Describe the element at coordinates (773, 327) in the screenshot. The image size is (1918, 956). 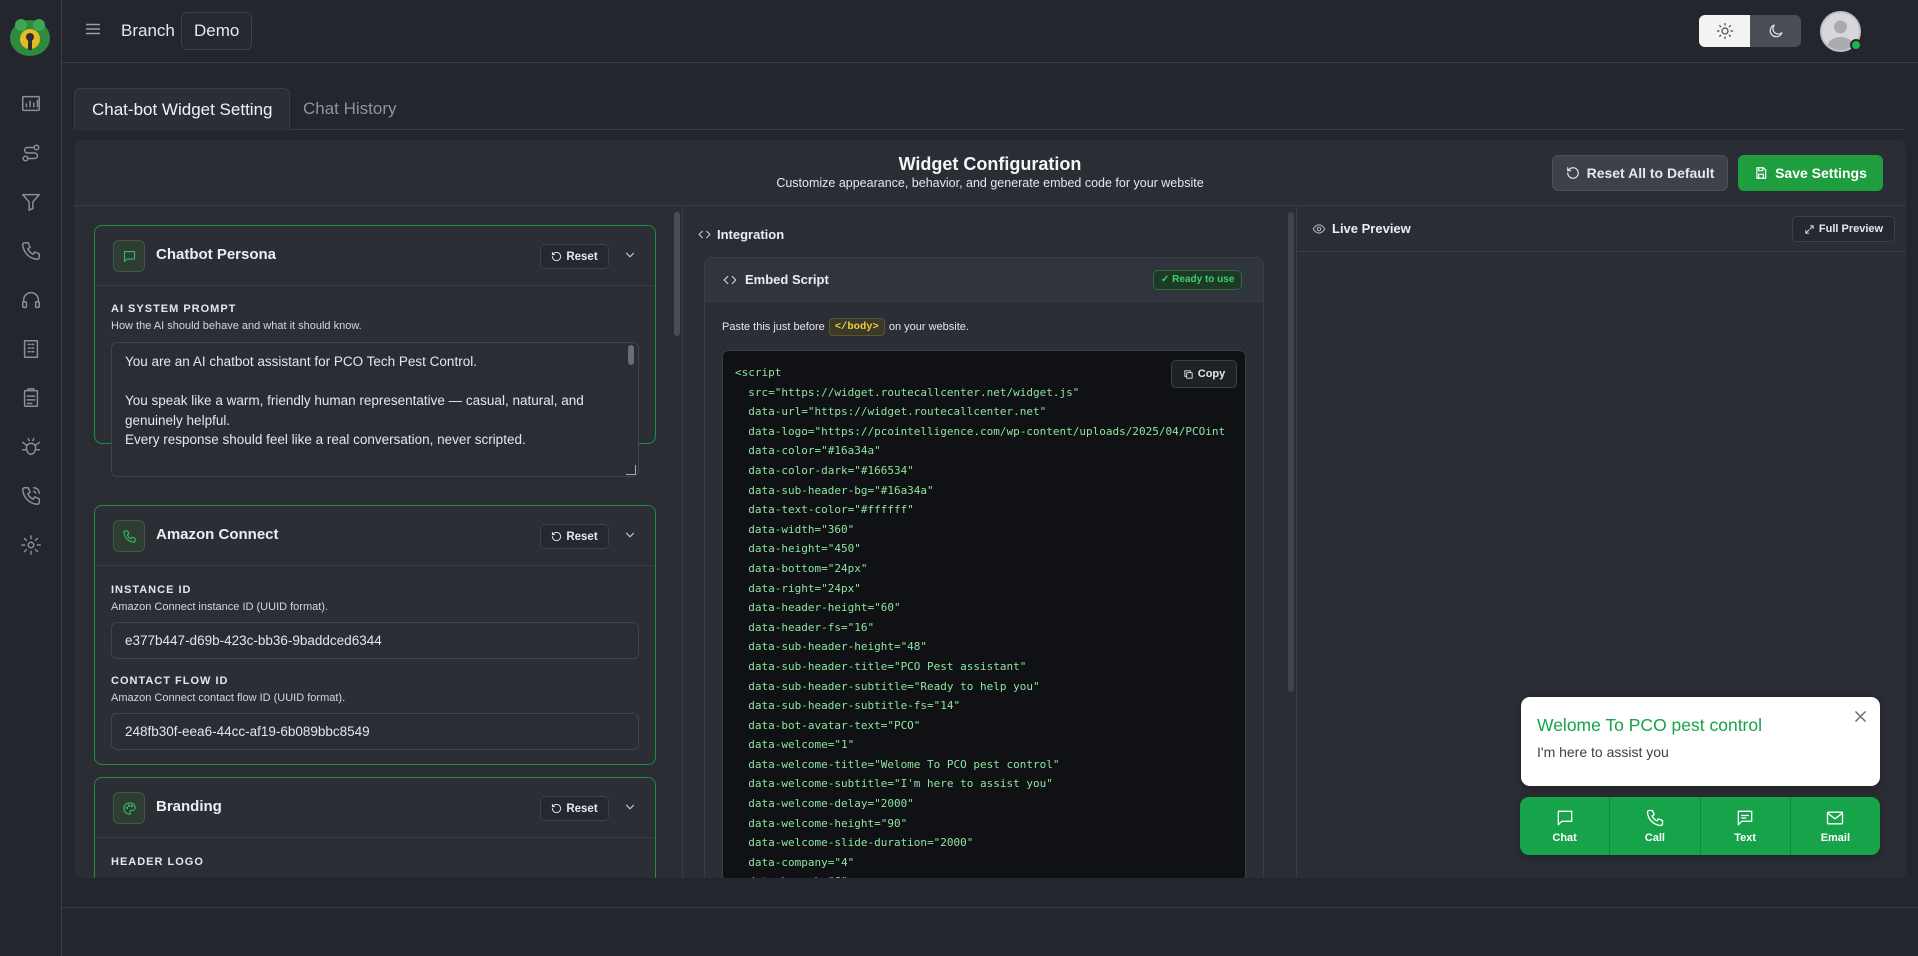
I see `paste-before-text: Paste this just before` at that location.